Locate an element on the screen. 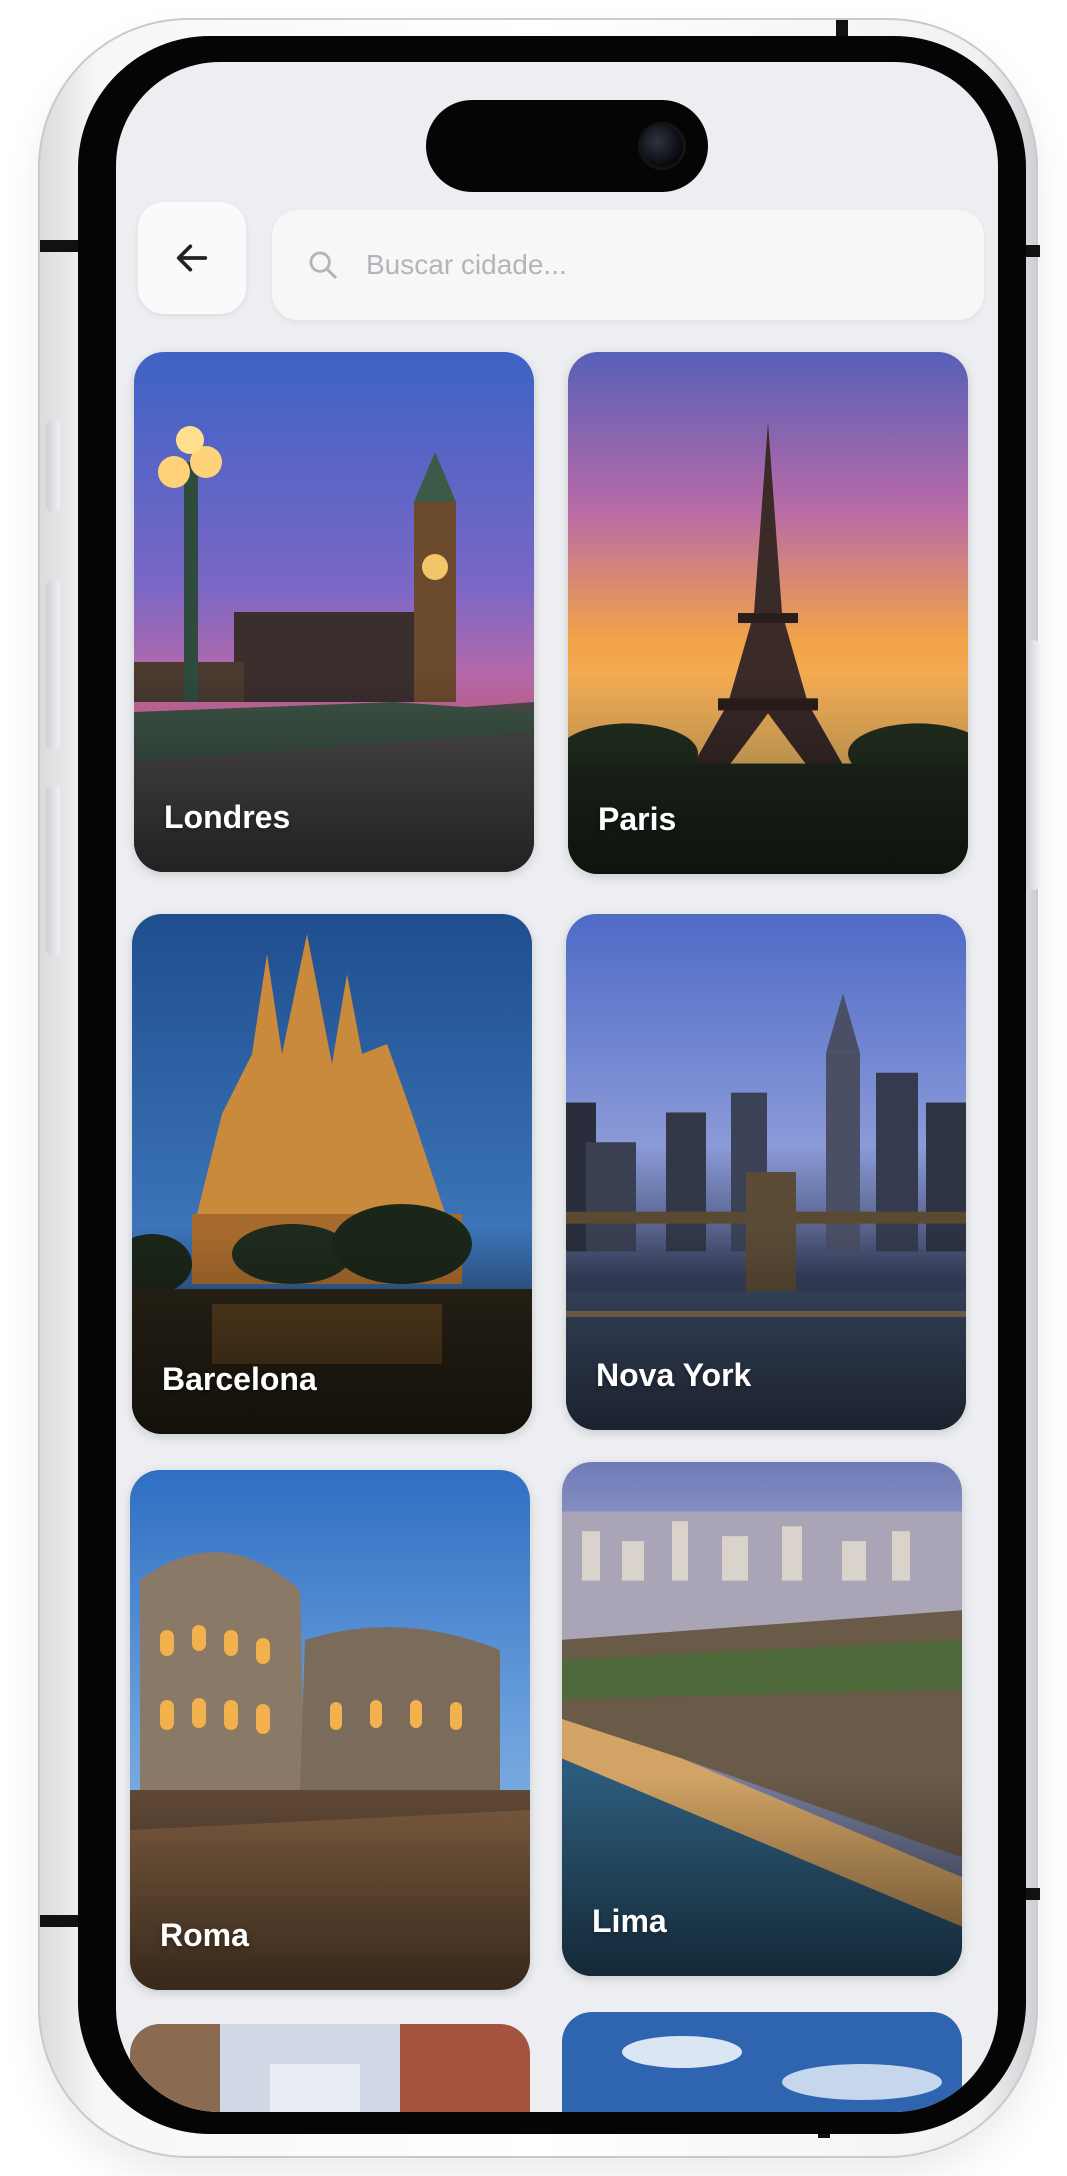 The height and width of the screenshot is (2176, 1067). city-card-barcelona: Barcelona is located at coordinates (332, 1174).